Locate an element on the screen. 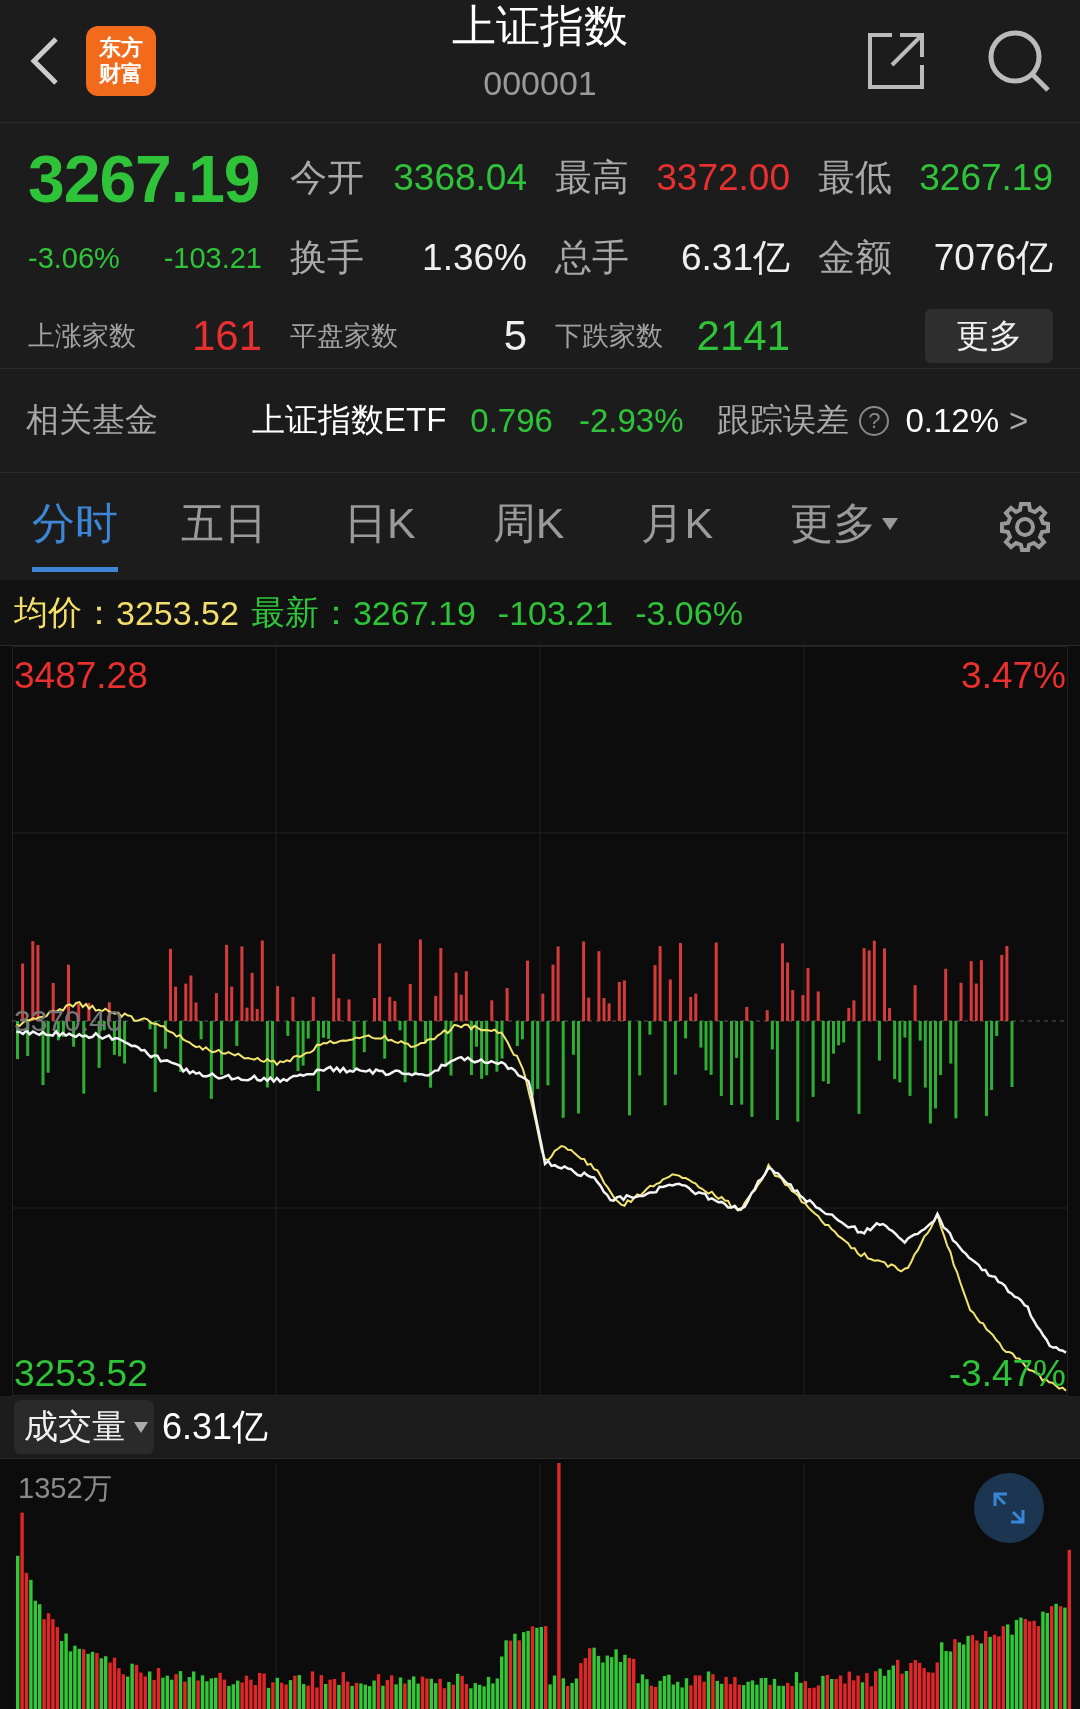  tracking-error-value: 0.12% is located at coordinates (952, 420).